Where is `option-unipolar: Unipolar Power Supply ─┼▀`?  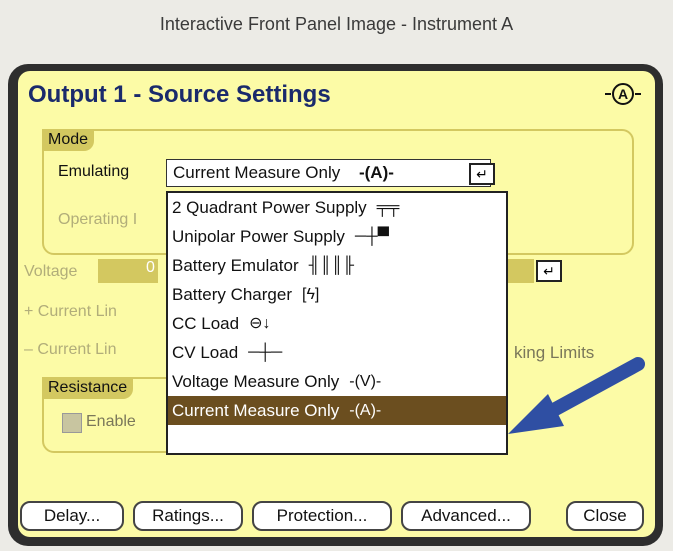
option-unipolar: Unipolar Power Supply ─┼▀ is located at coordinates (337, 236).